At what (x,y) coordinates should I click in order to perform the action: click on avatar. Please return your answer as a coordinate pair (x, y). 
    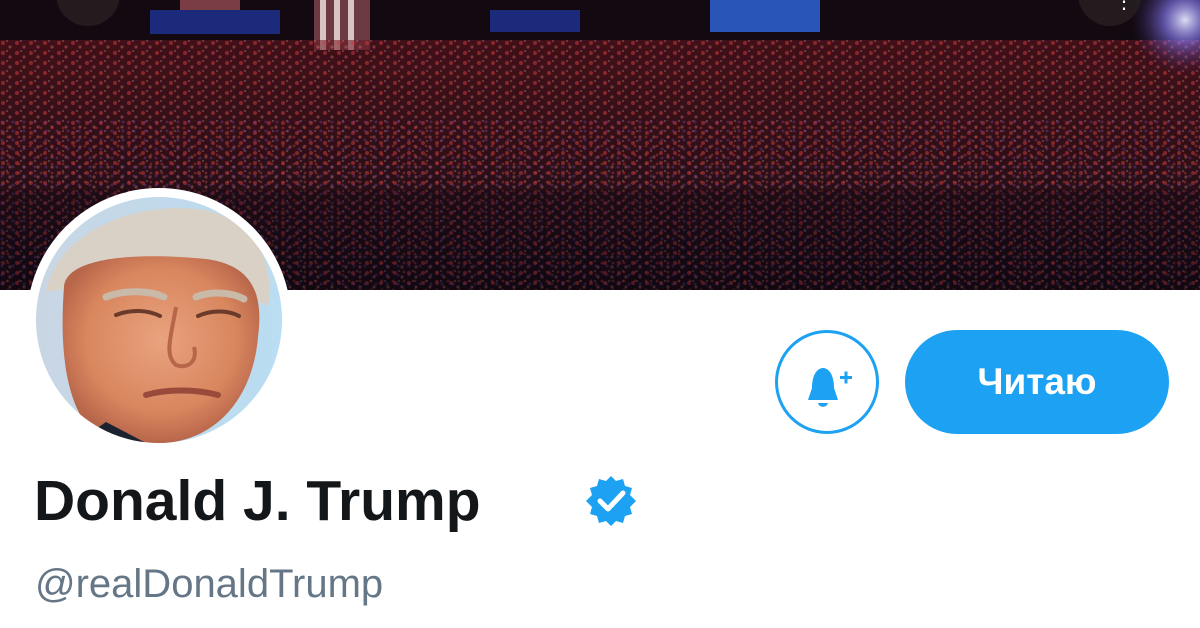
    Looking at the image, I should click on (159, 320).